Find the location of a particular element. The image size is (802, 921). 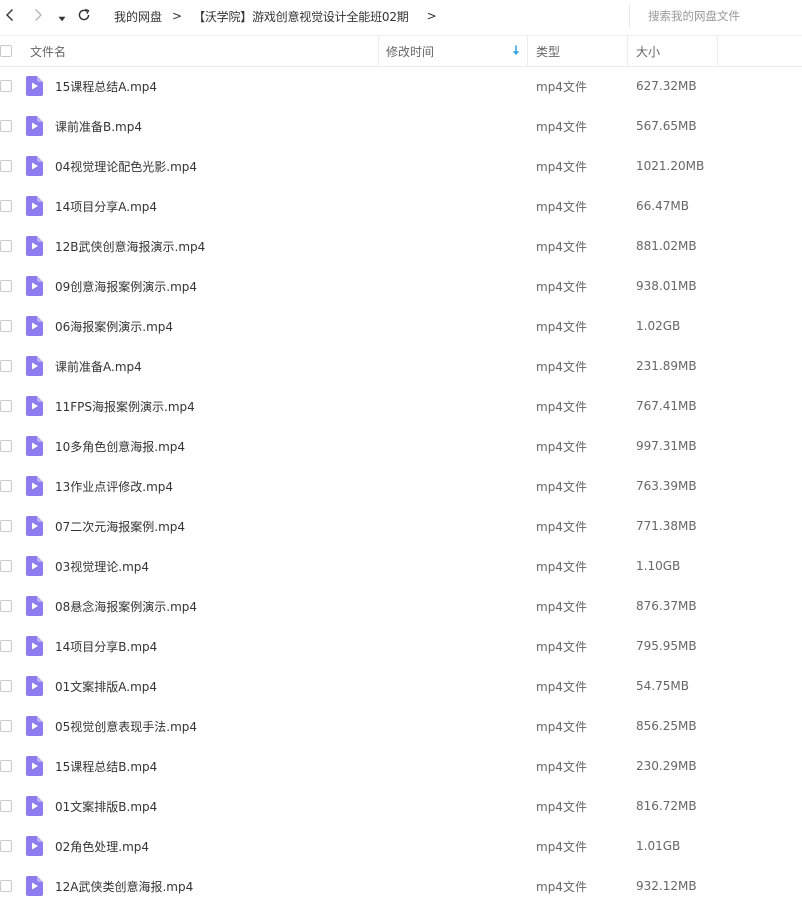

file-name: 01文案排版B.mp4 is located at coordinates (106, 806).